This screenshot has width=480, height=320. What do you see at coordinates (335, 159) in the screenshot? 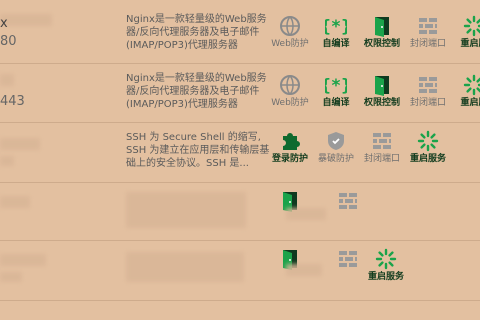
I see `action-label: 暴破防护` at bounding box center [335, 159].